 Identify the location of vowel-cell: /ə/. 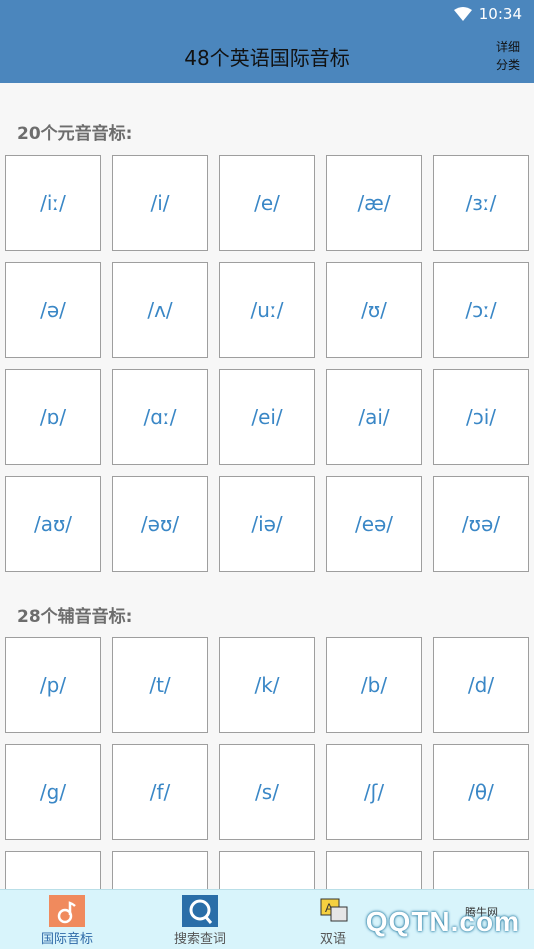
(53, 310).